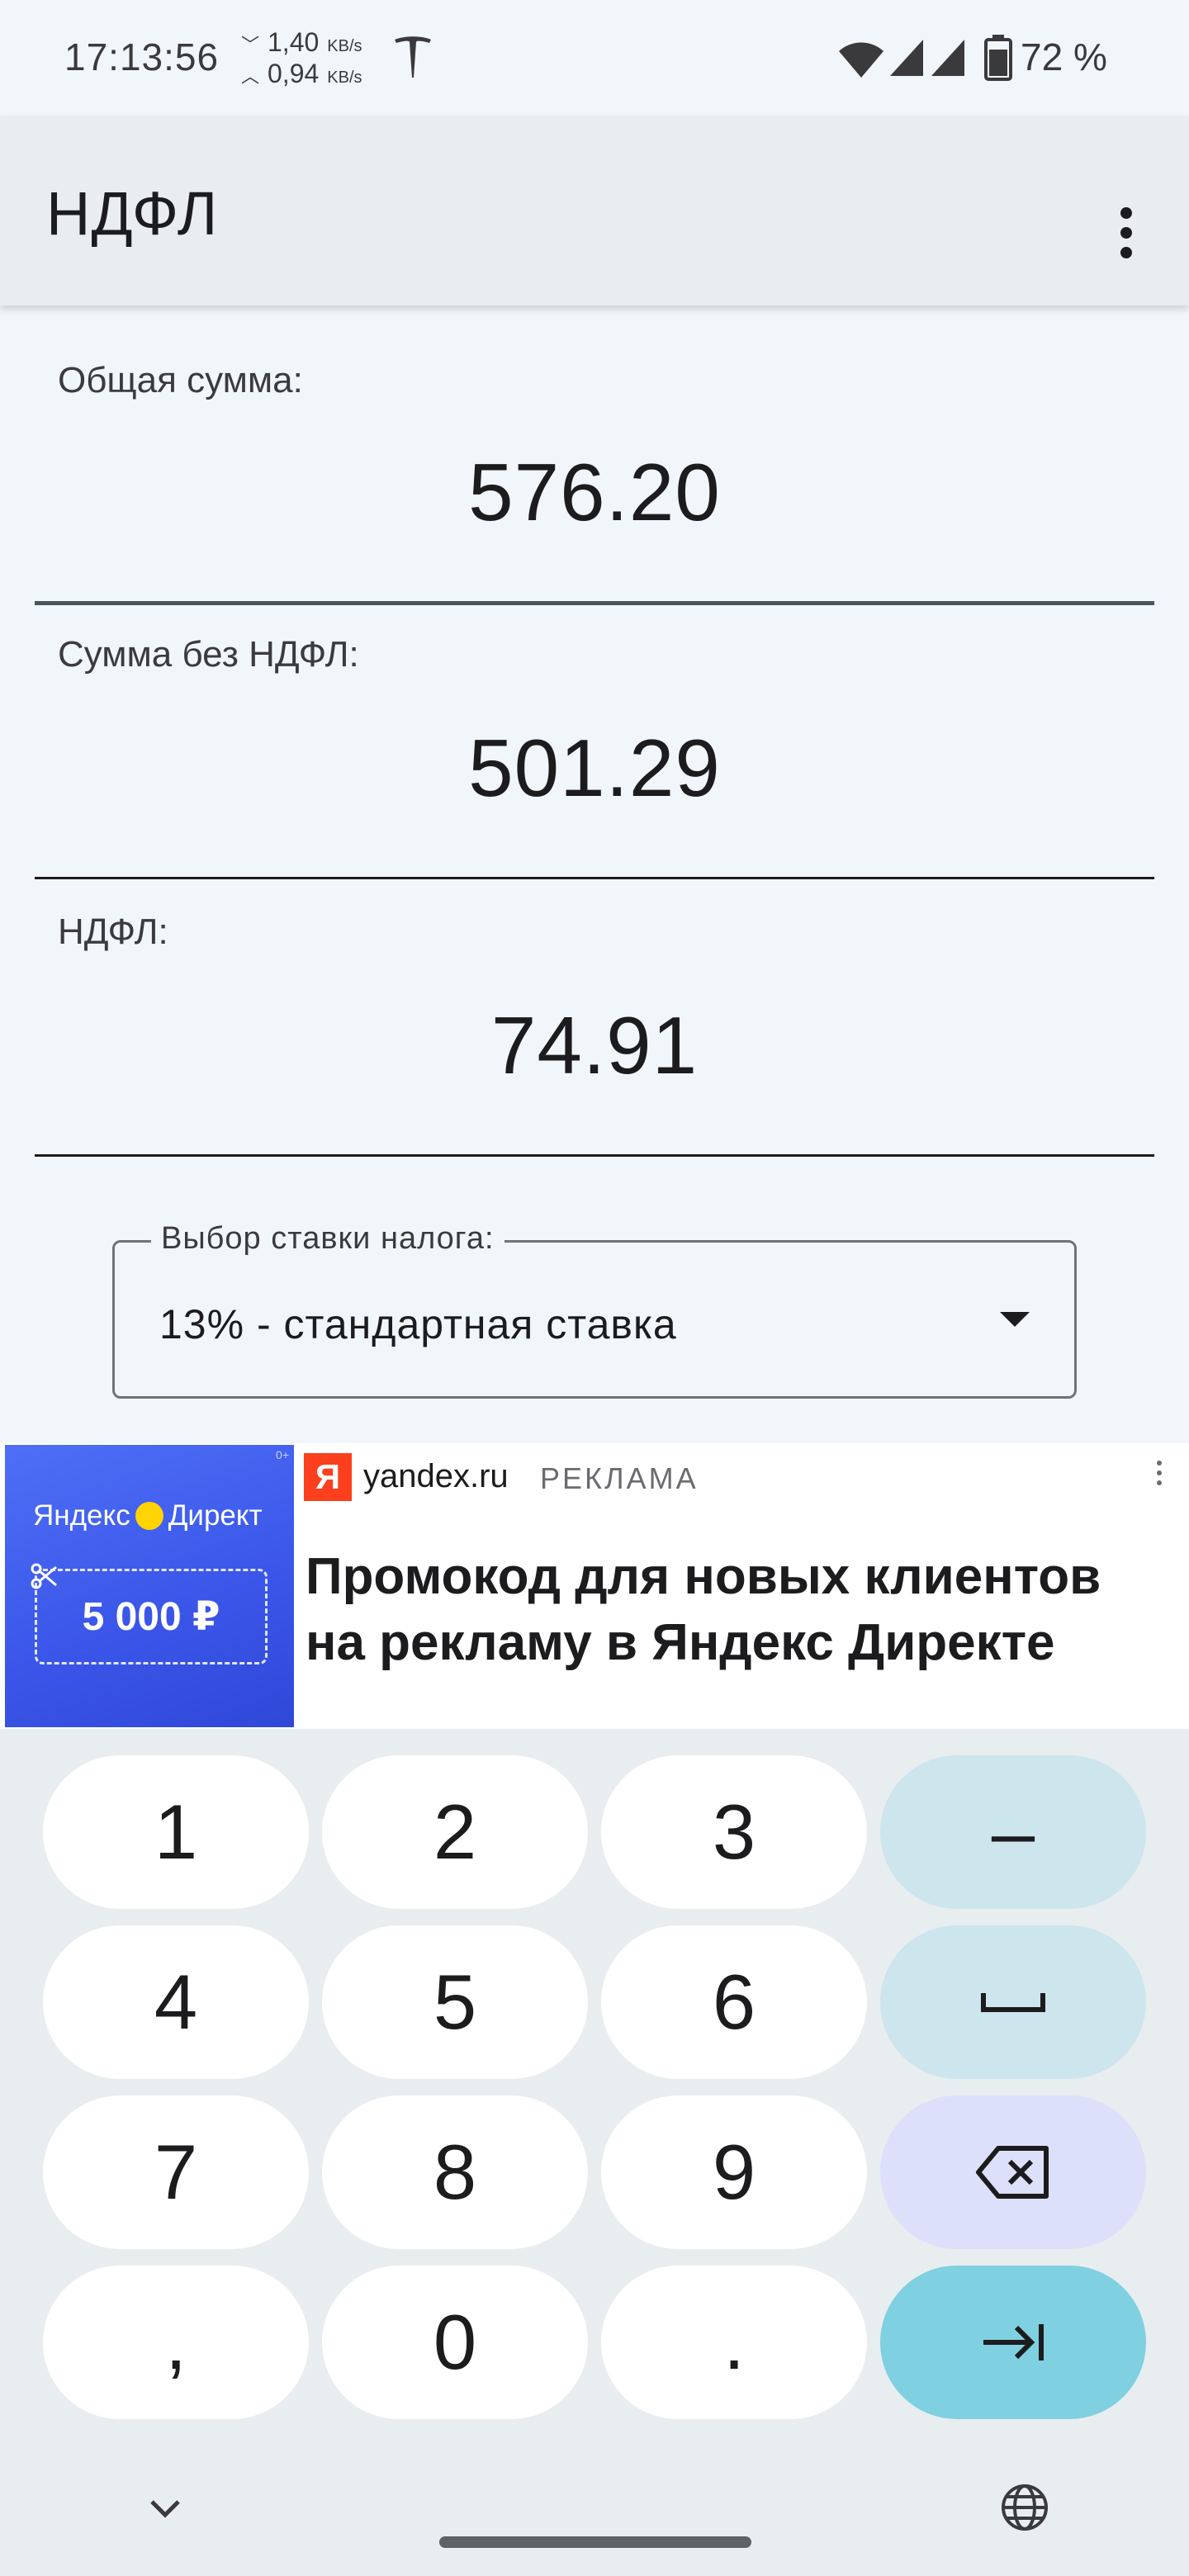 Image resolution: width=1189 pixels, height=2576 pixels. I want to click on key-backspace, so click(1013, 2172).